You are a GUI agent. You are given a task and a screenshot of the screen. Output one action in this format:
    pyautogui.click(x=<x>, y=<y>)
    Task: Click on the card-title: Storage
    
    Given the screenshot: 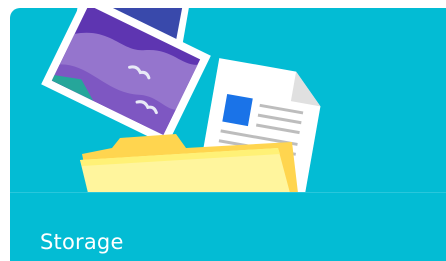 What is the action you would take?
    pyautogui.click(x=82, y=242)
    